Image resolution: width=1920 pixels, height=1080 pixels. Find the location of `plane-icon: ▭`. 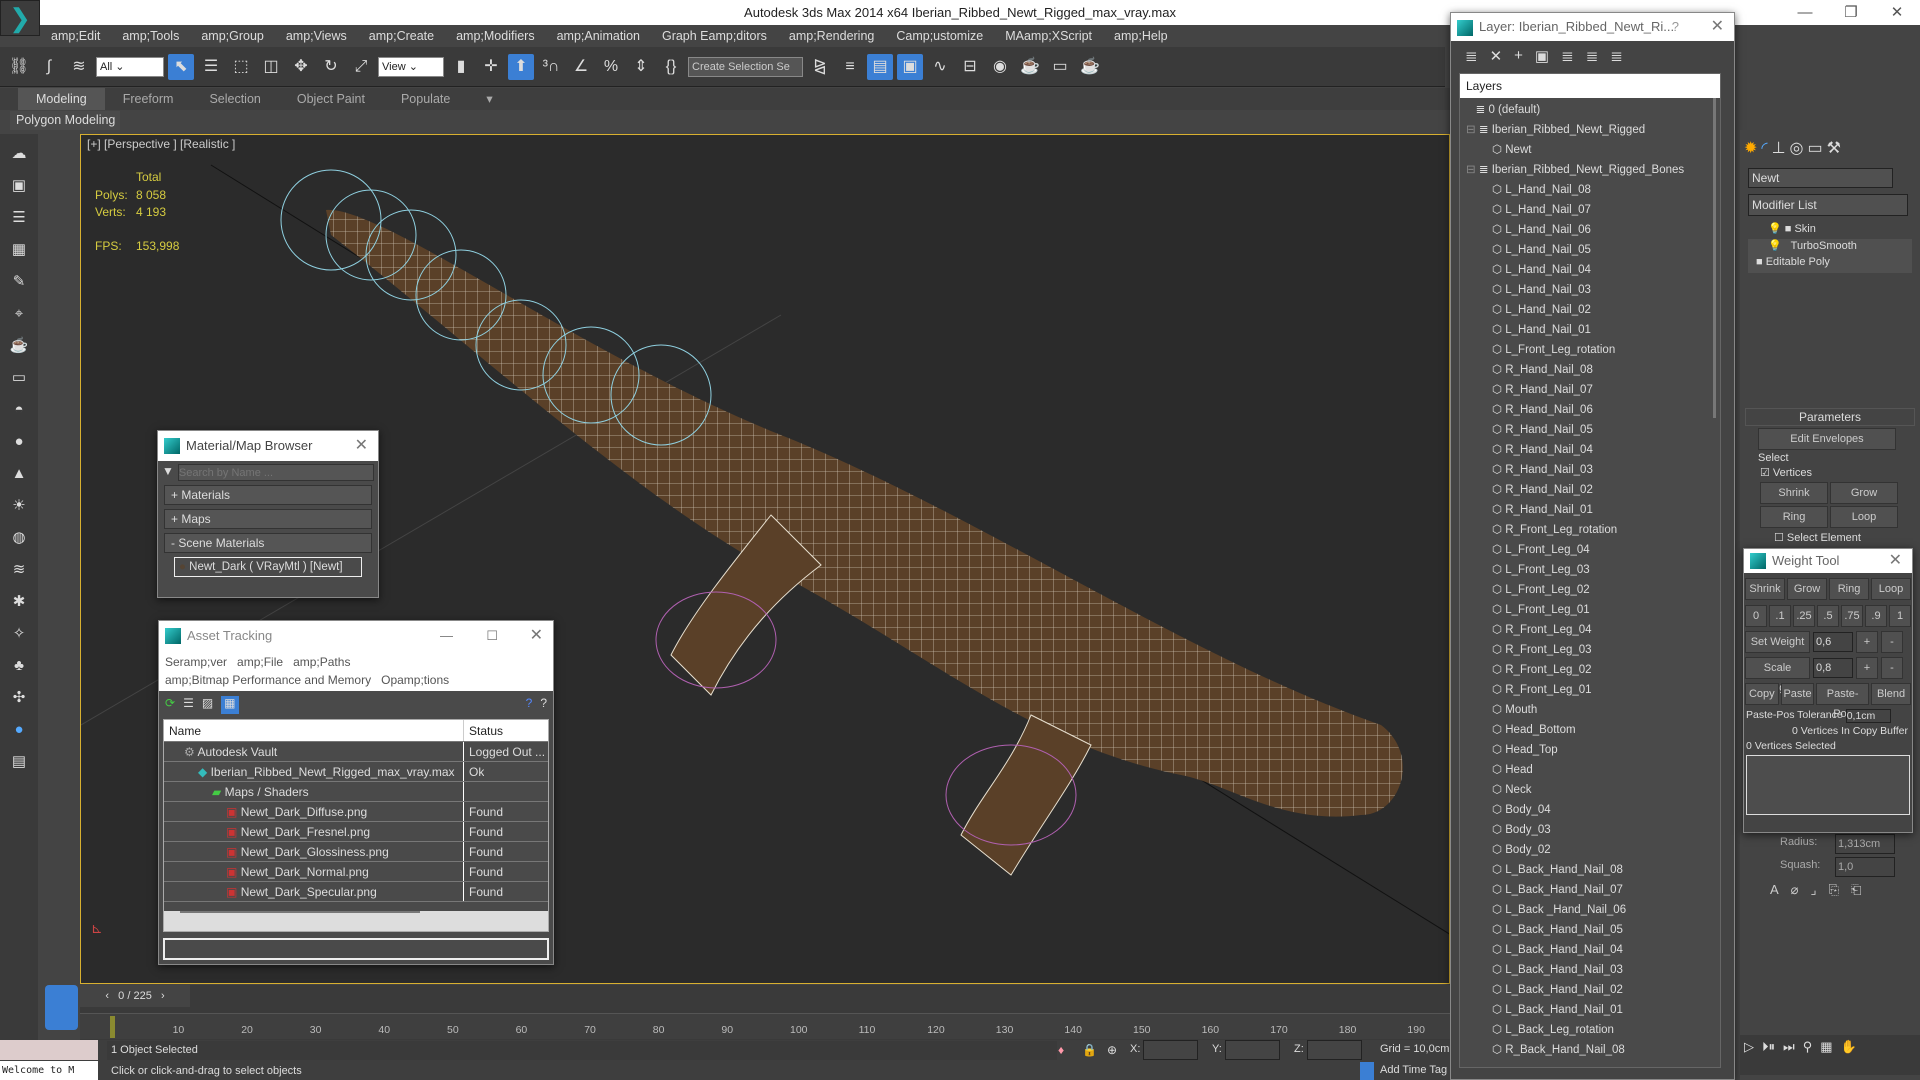

plane-icon: ▭ is located at coordinates (19, 378).